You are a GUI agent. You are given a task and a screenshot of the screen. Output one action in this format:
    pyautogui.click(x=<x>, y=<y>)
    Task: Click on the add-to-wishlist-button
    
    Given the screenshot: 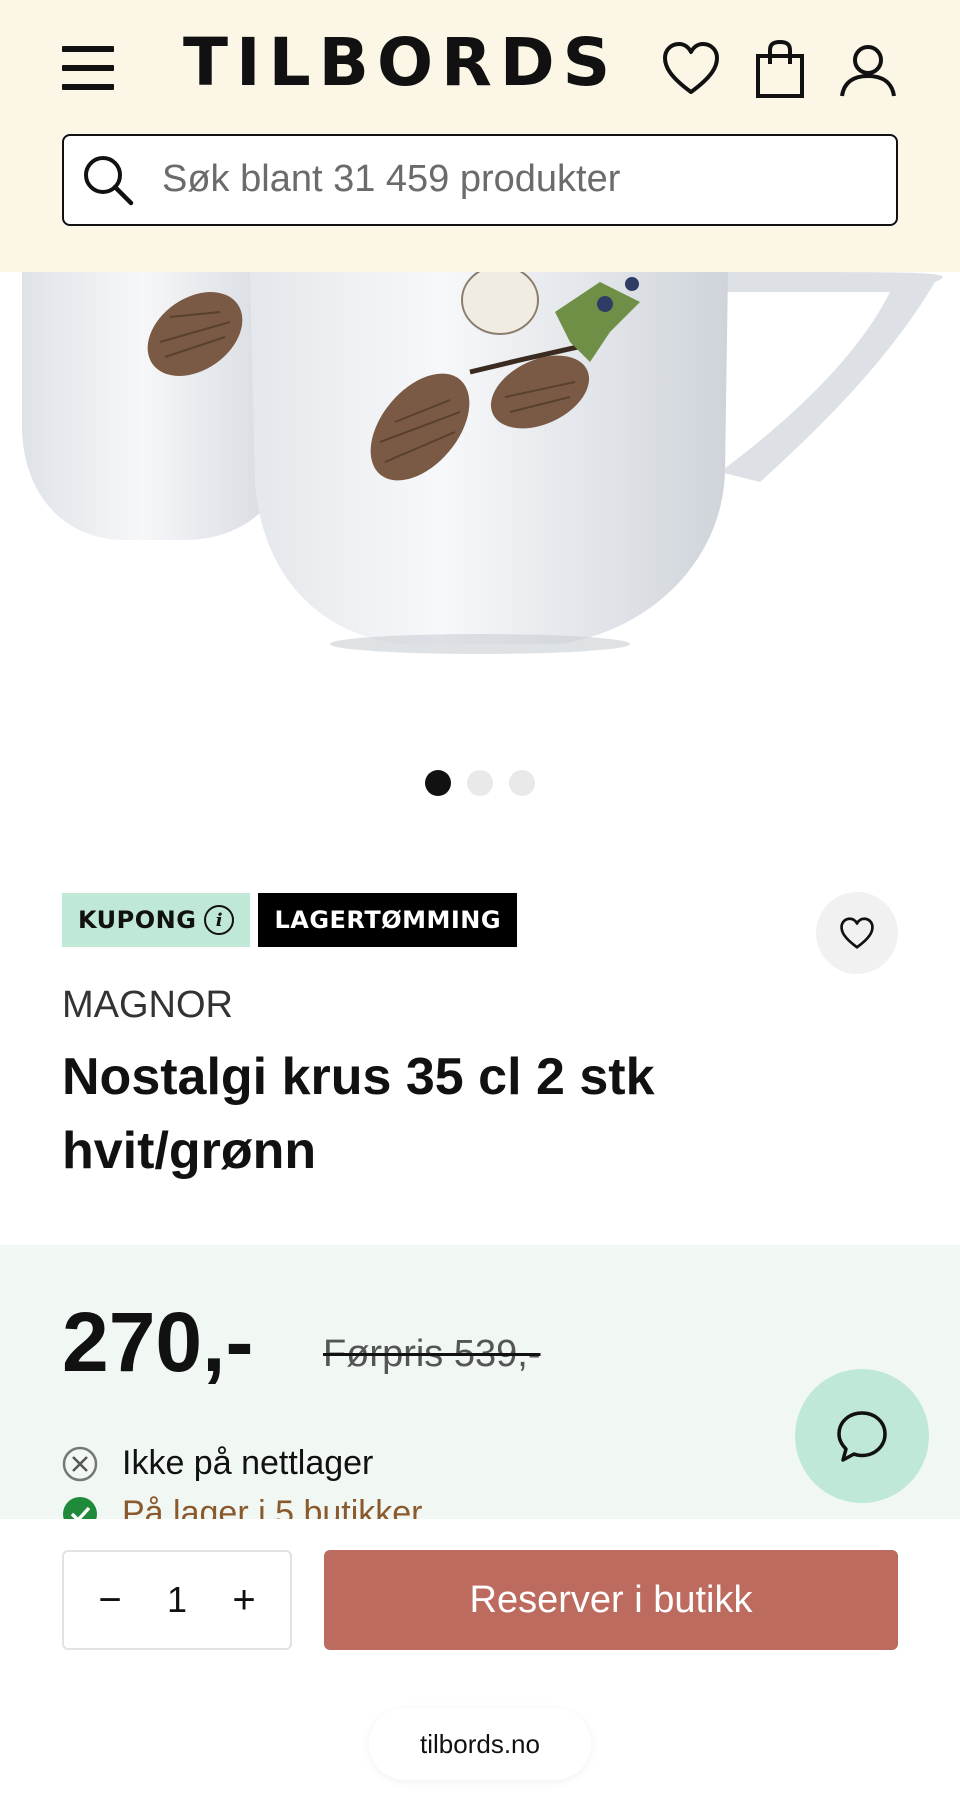 What is the action you would take?
    pyautogui.click(x=857, y=933)
    